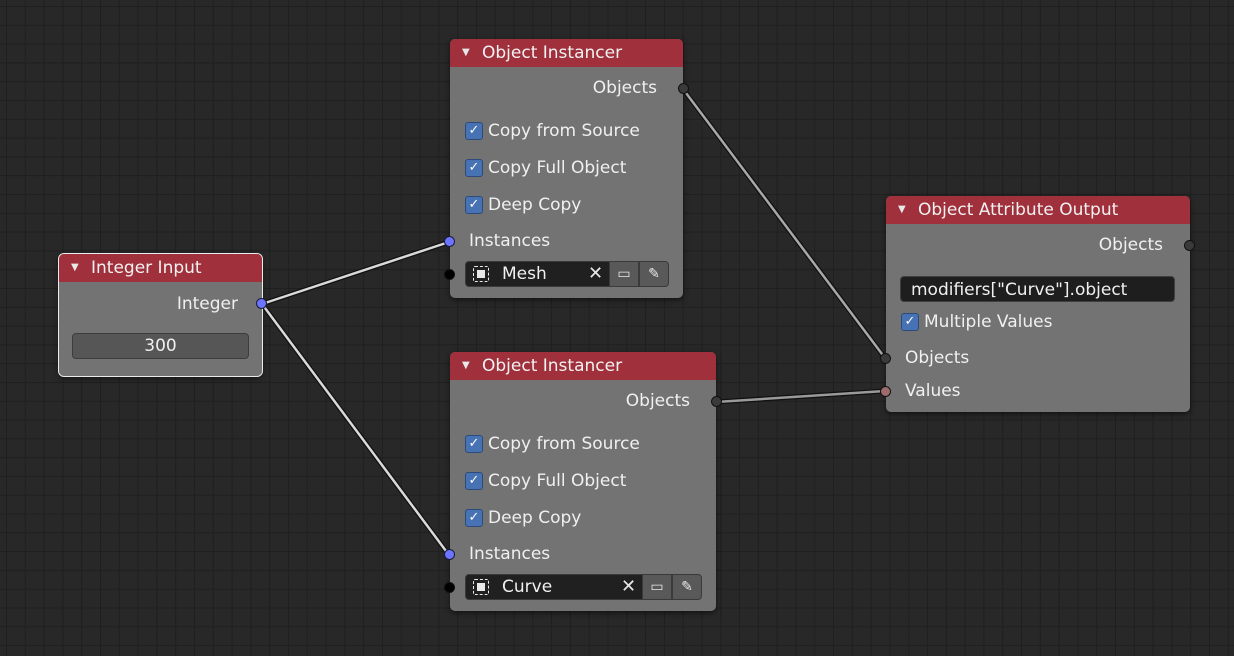  I want to click on node-header: ▼ Object Attribute Output, so click(1038, 210).